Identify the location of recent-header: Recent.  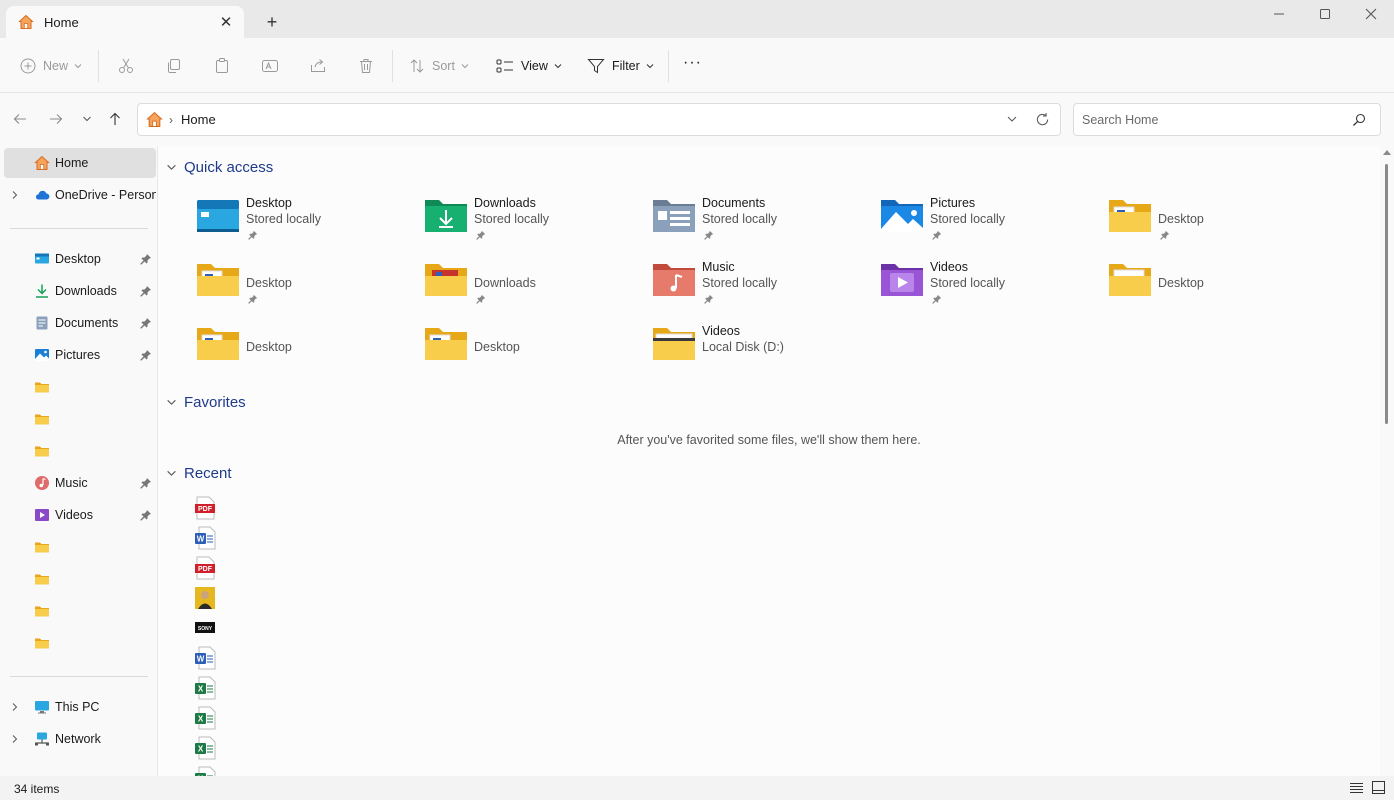
(199, 473).